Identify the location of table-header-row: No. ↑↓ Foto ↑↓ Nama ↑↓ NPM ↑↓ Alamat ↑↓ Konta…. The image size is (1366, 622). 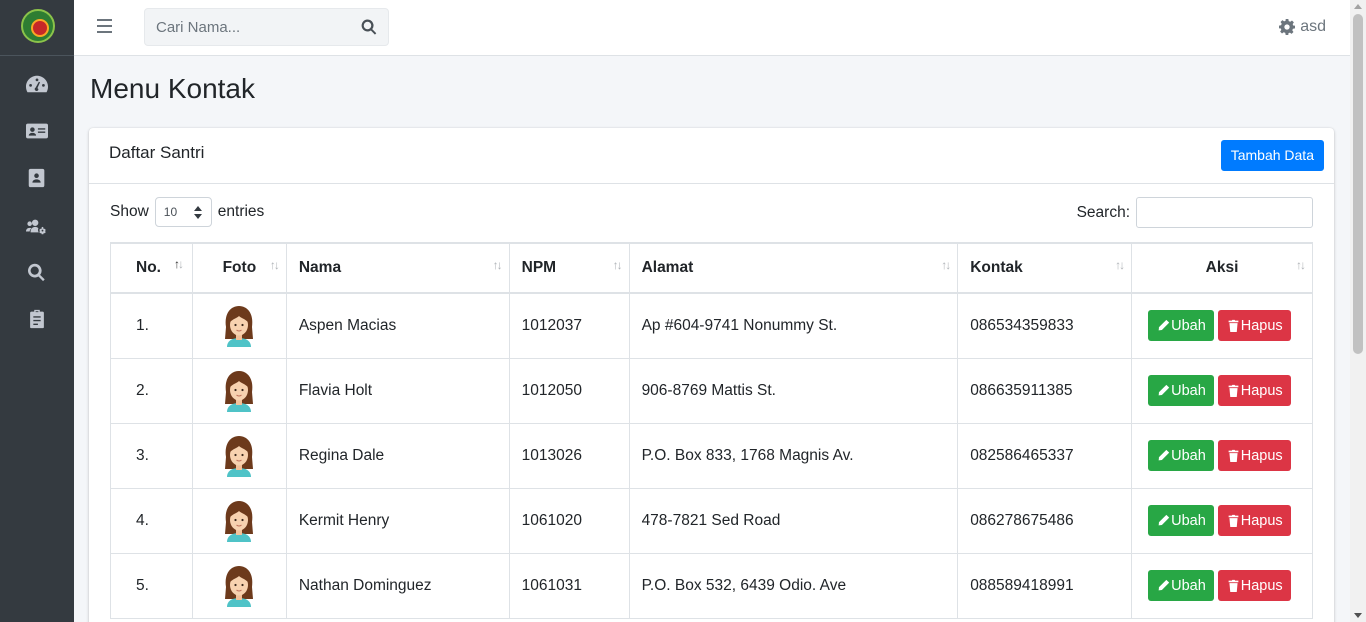
(711, 268).